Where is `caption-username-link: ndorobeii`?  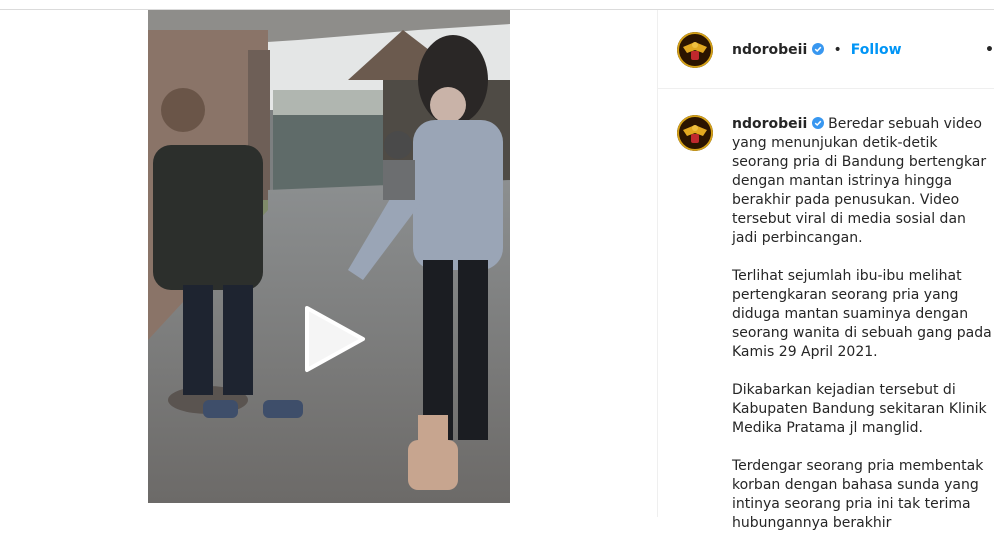
caption-username-link: ndorobeii is located at coordinates (769, 124).